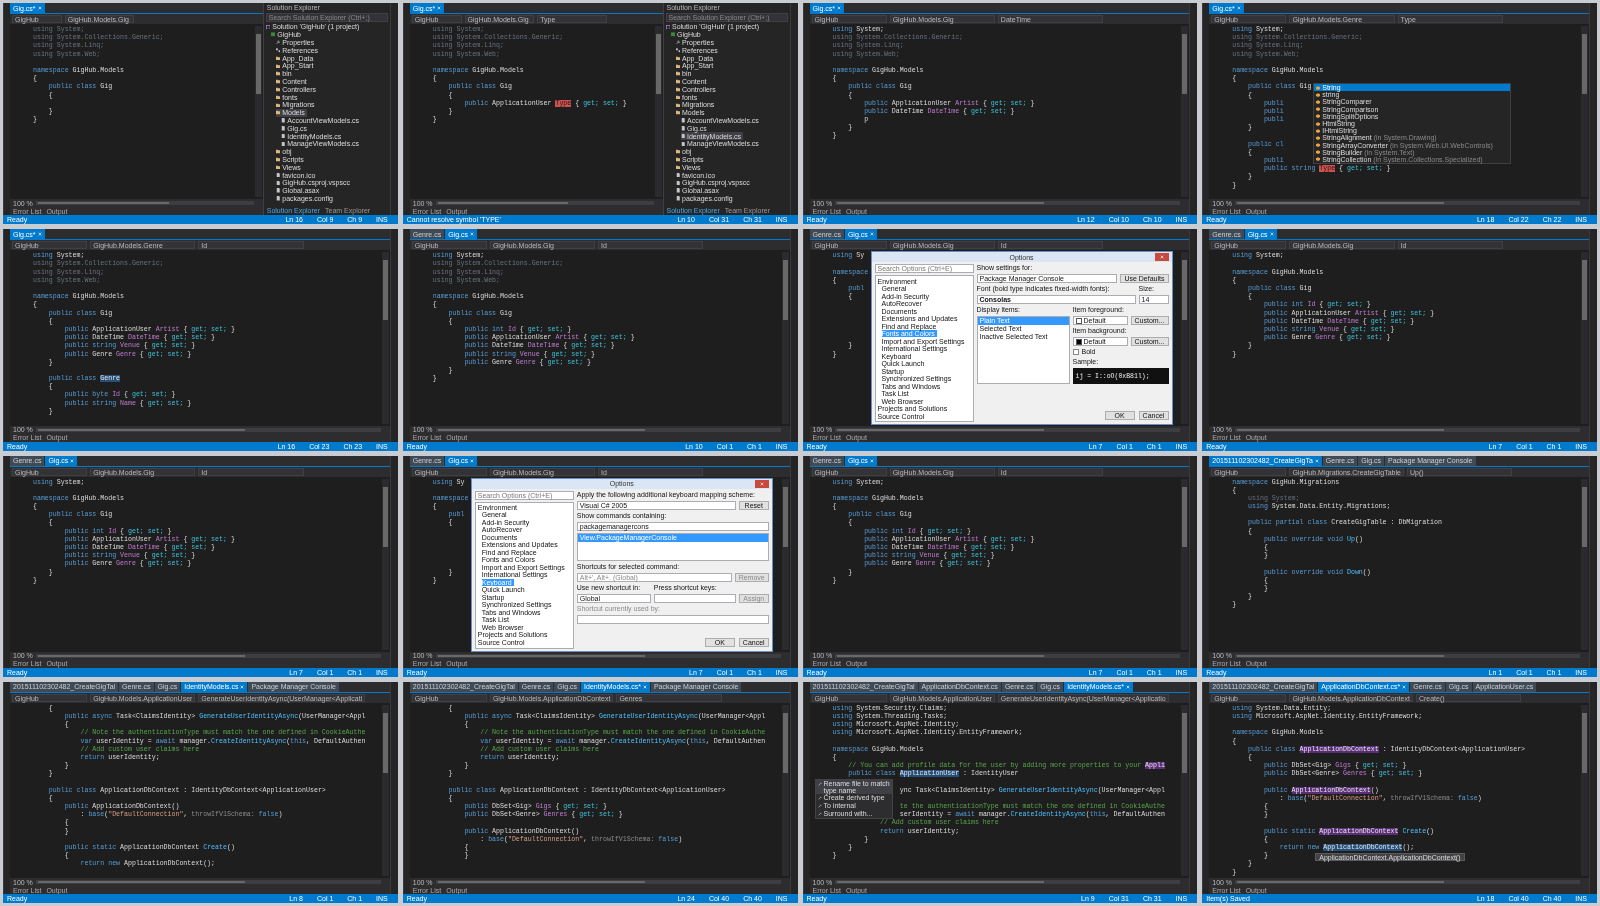 The height and width of the screenshot is (906, 1600). Describe the element at coordinates (672, 619) in the screenshot. I see `dropdown` at that location.